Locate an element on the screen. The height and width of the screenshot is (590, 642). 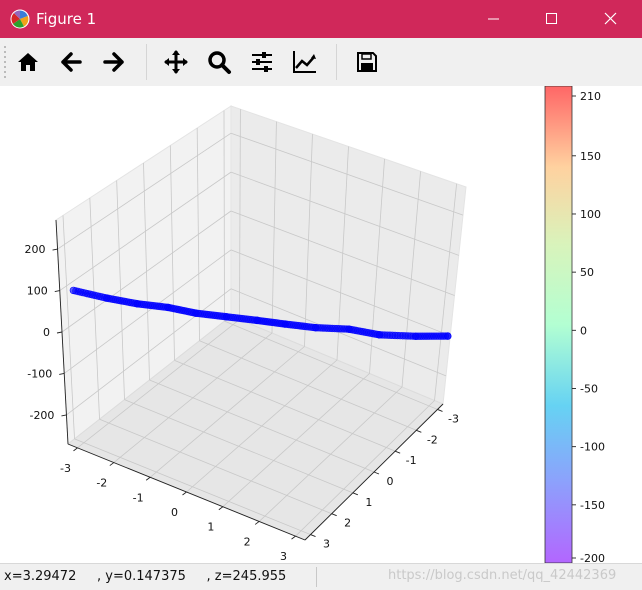
y-tick-label: -1 is located at coordinates (411, 460).